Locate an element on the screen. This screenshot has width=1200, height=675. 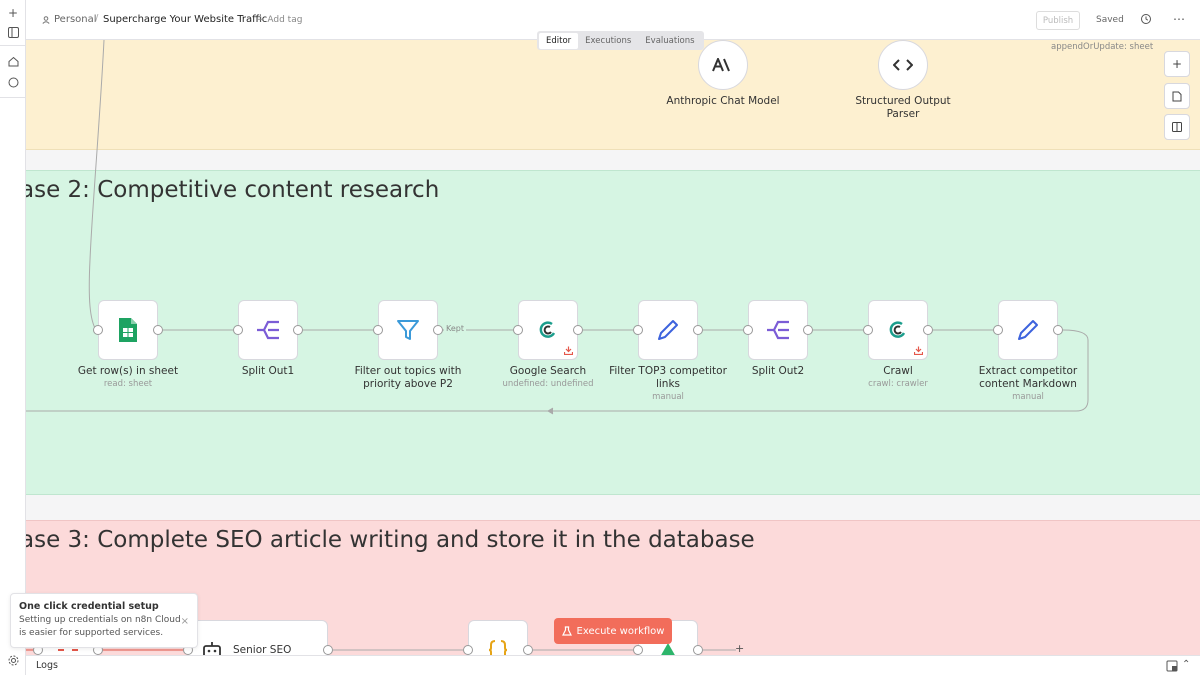
filter-top3-node is located at coordinates (668, 330).